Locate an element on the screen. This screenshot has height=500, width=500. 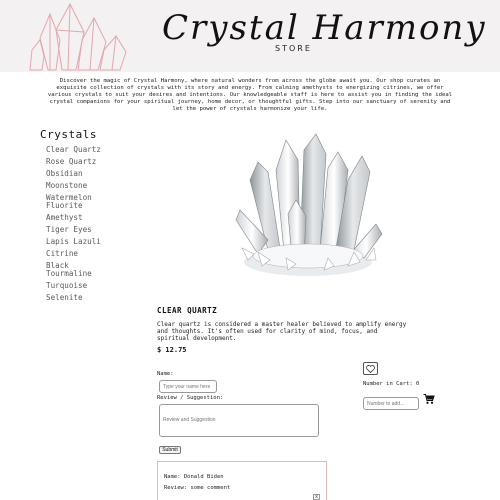
sidebar-item-obsidian: Obsidian is located at coordinates (98, 174).